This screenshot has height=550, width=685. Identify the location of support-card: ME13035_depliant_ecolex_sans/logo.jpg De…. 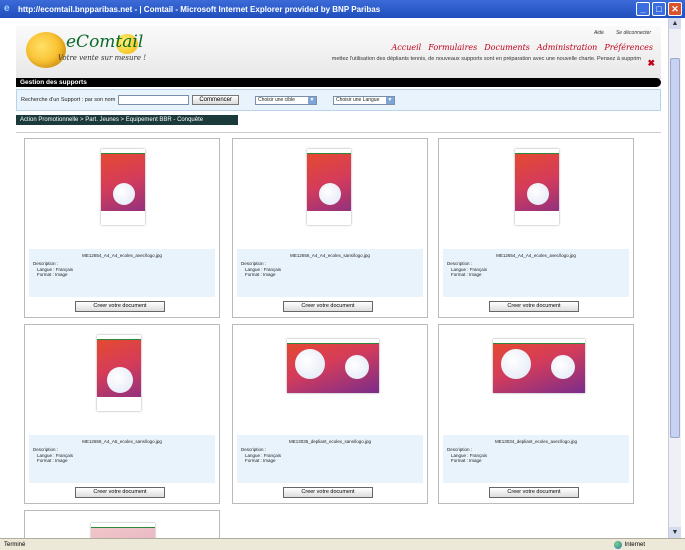
(330, 414).